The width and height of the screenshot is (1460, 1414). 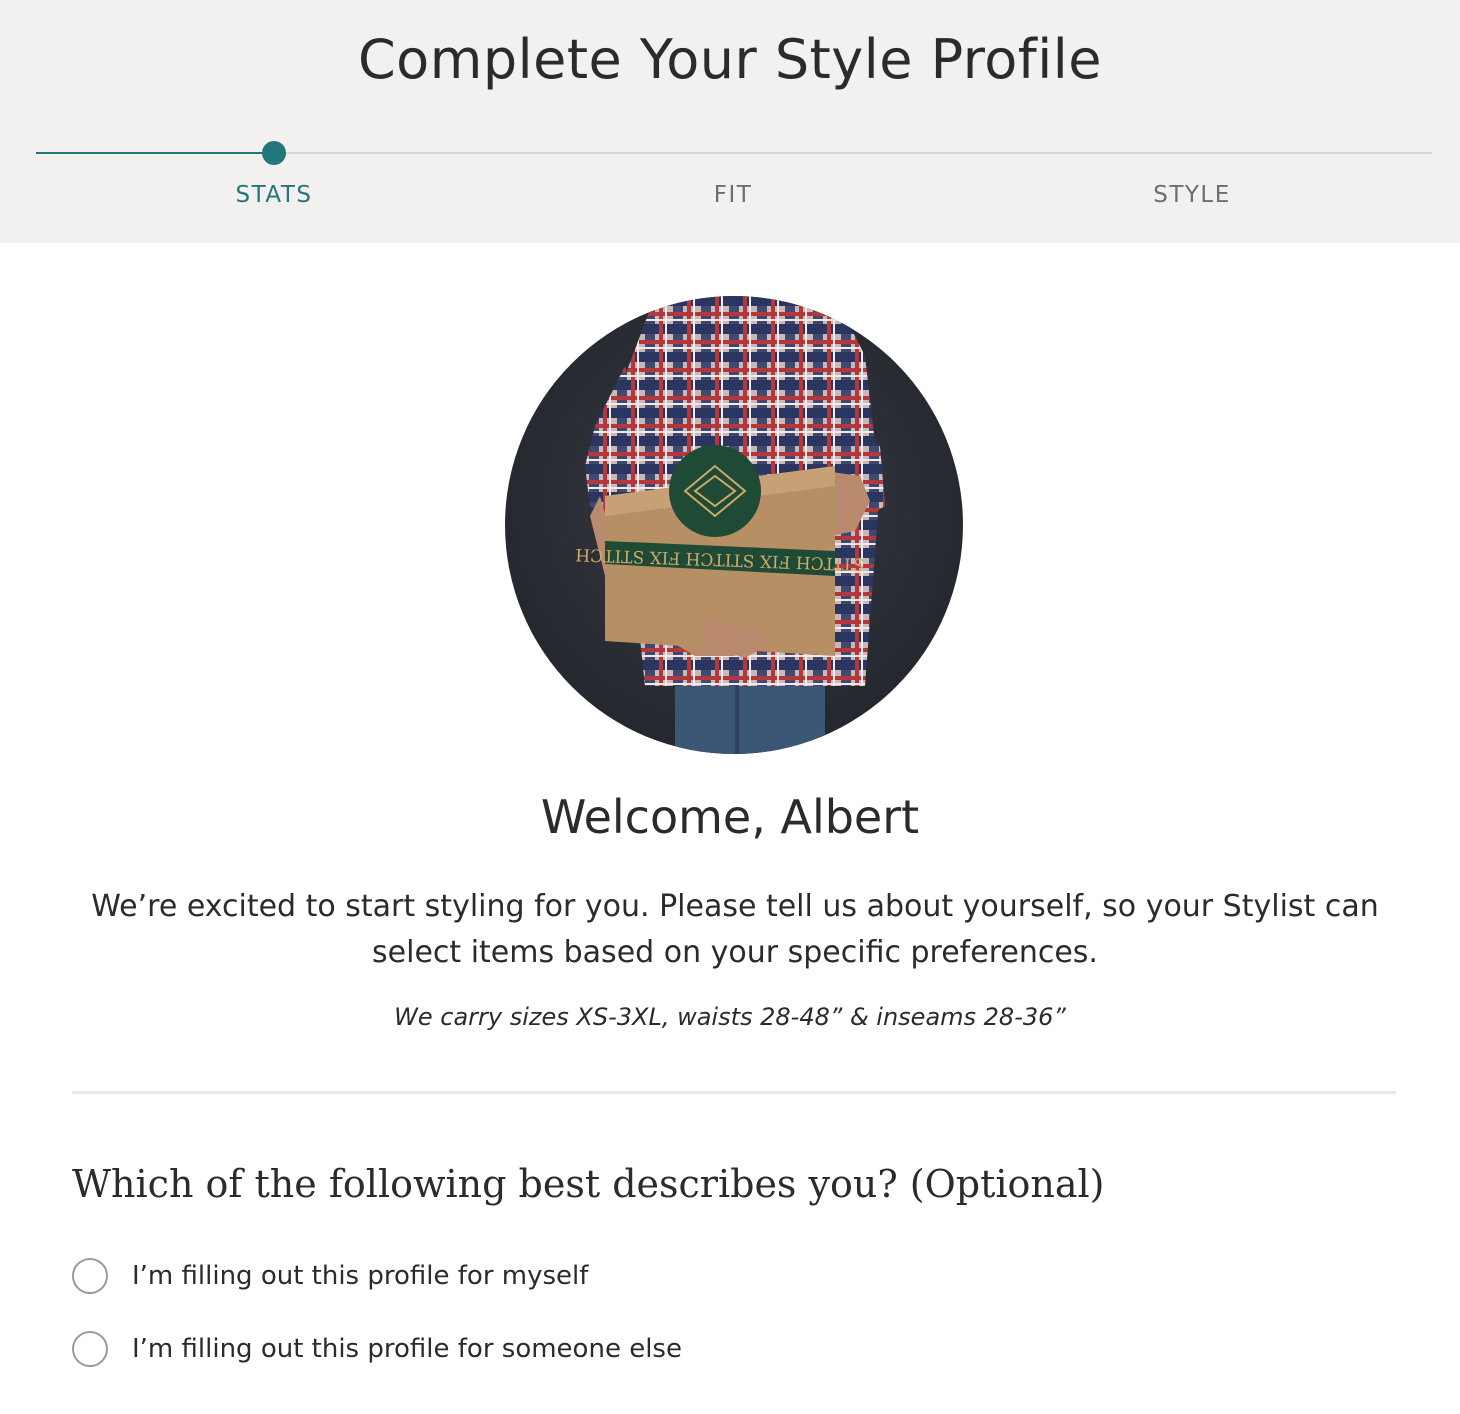 What do you see at coordinates (360, 1276) in the screenshot?
I see `option-label: I’m filling out this profile for myself` at bounding box center [360, 1276].